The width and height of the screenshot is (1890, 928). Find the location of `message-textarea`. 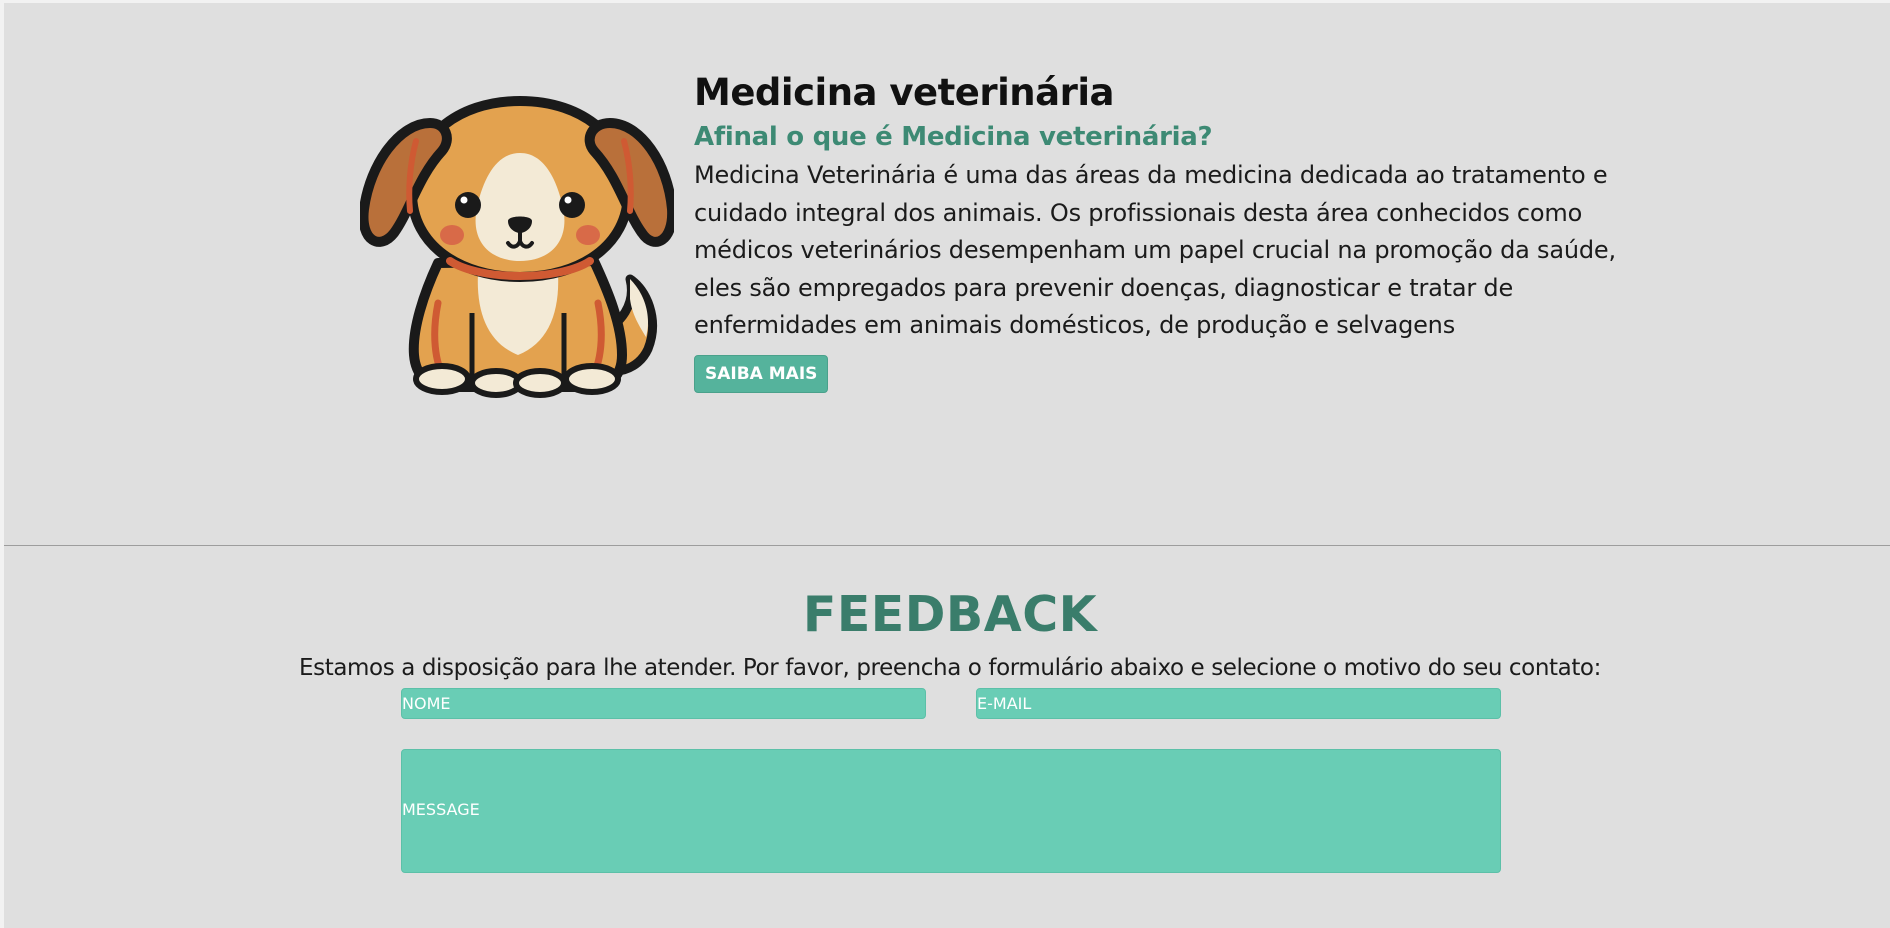

message-textarea is located at coordinates (951, 811).